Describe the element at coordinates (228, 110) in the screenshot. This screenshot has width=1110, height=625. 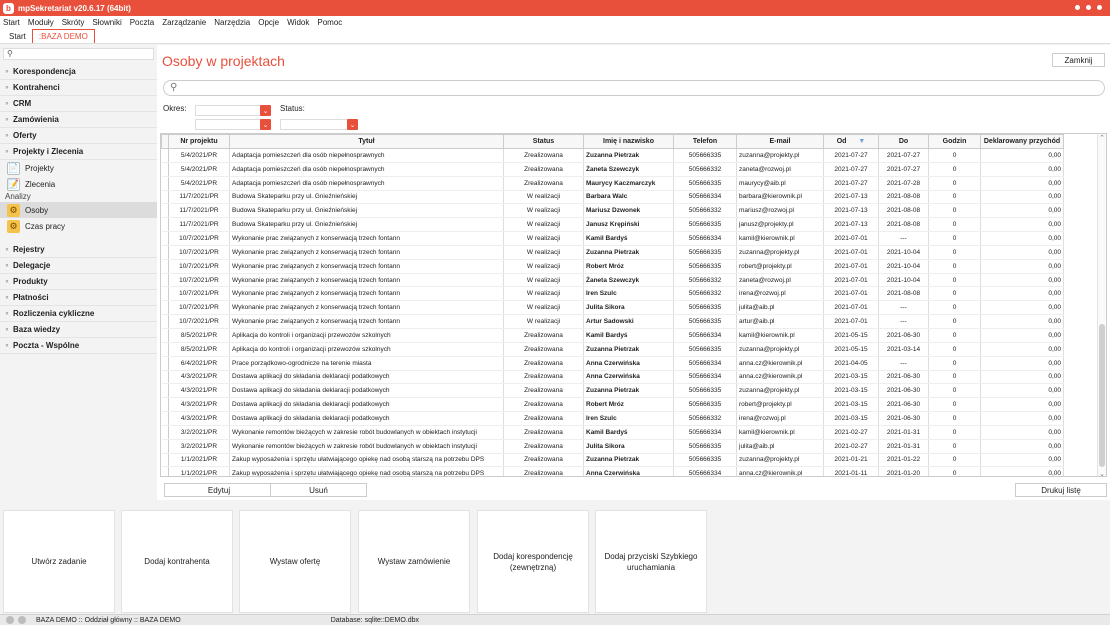
I see `period-from-field` at that location.